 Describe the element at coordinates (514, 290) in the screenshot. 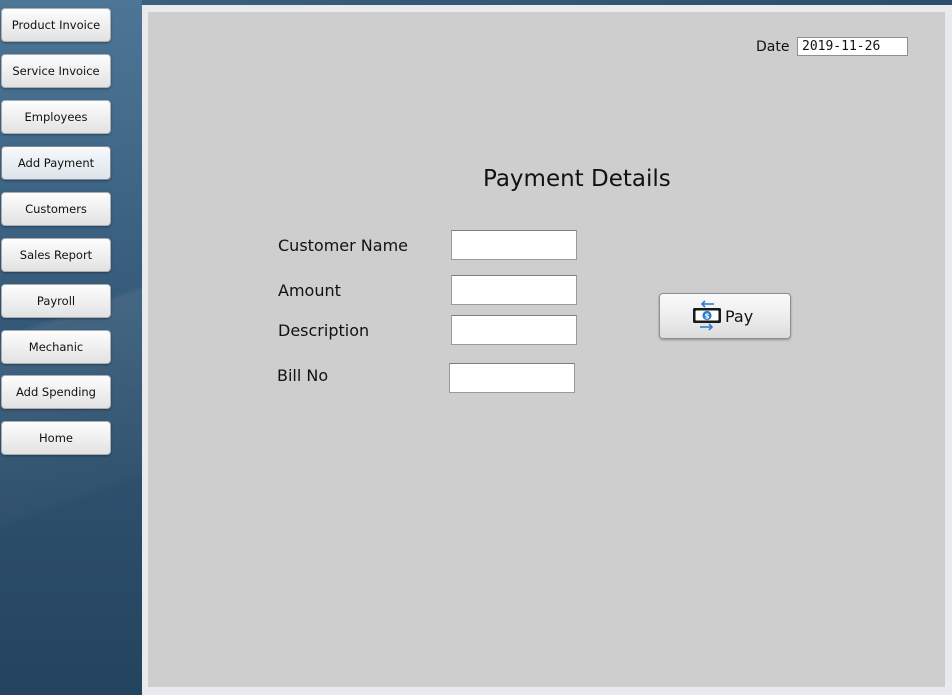

I see `amount-input` at that location.